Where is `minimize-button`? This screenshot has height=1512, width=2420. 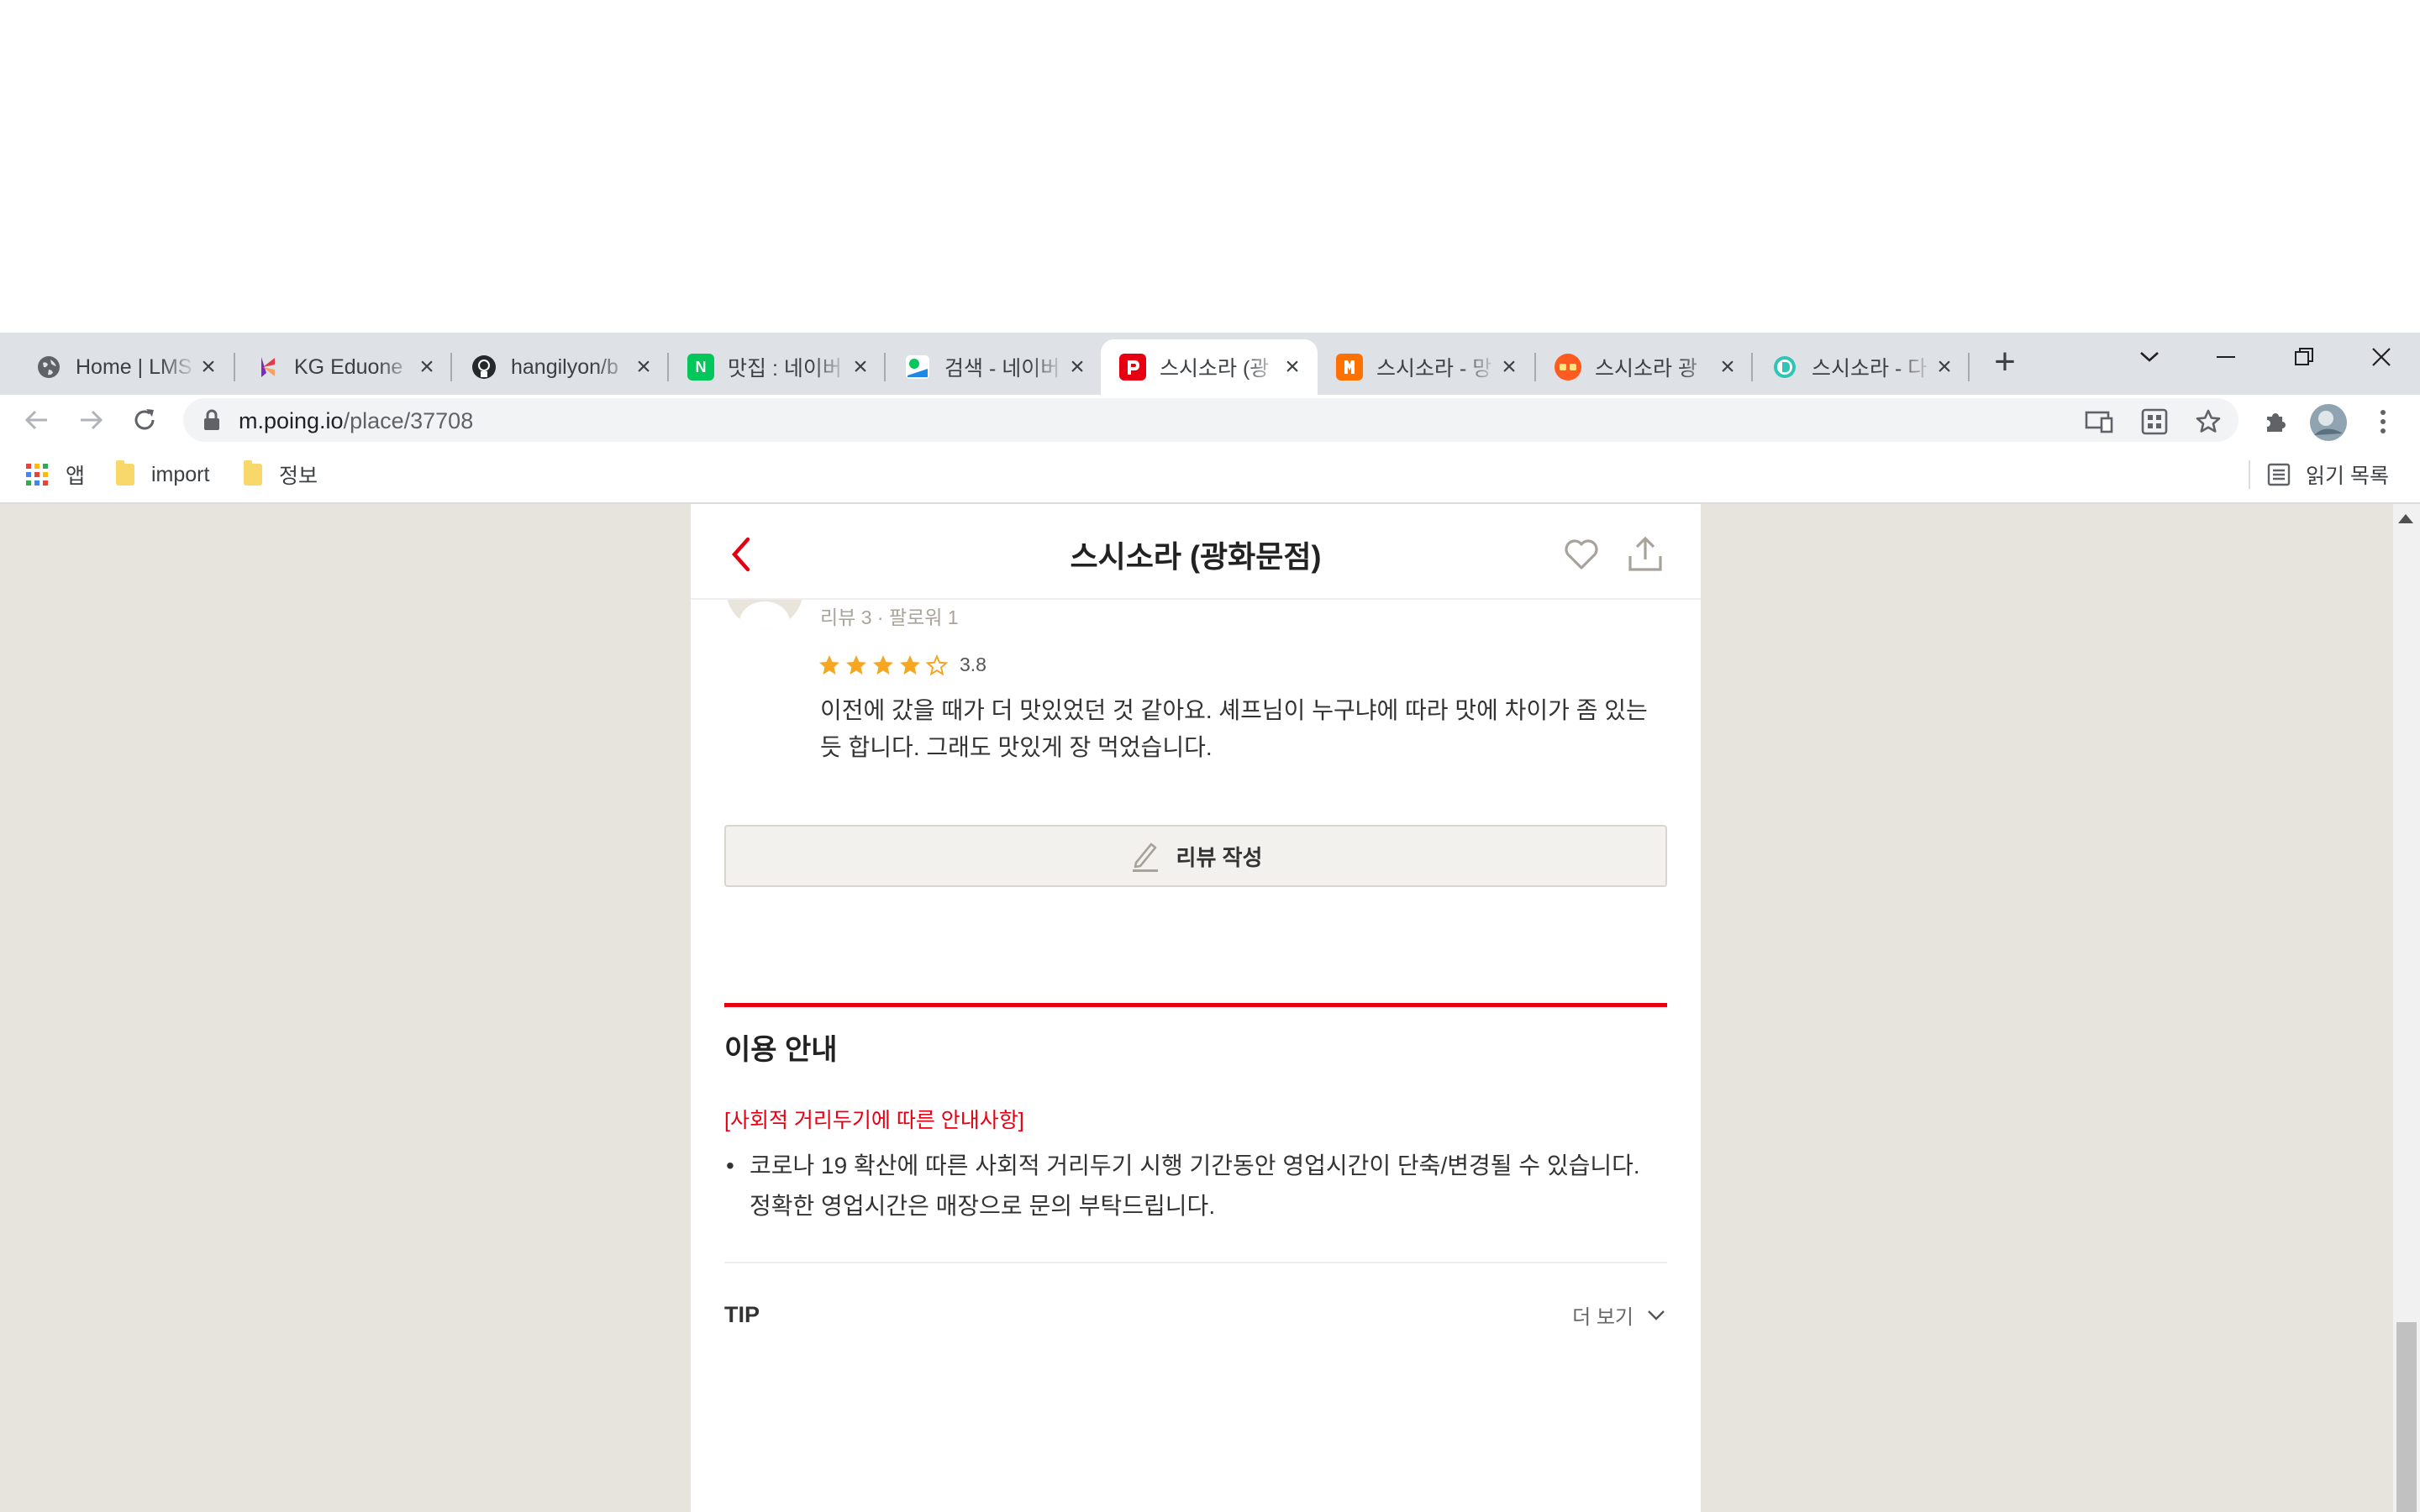 minimize-button is located at coordinates (2226, 357).